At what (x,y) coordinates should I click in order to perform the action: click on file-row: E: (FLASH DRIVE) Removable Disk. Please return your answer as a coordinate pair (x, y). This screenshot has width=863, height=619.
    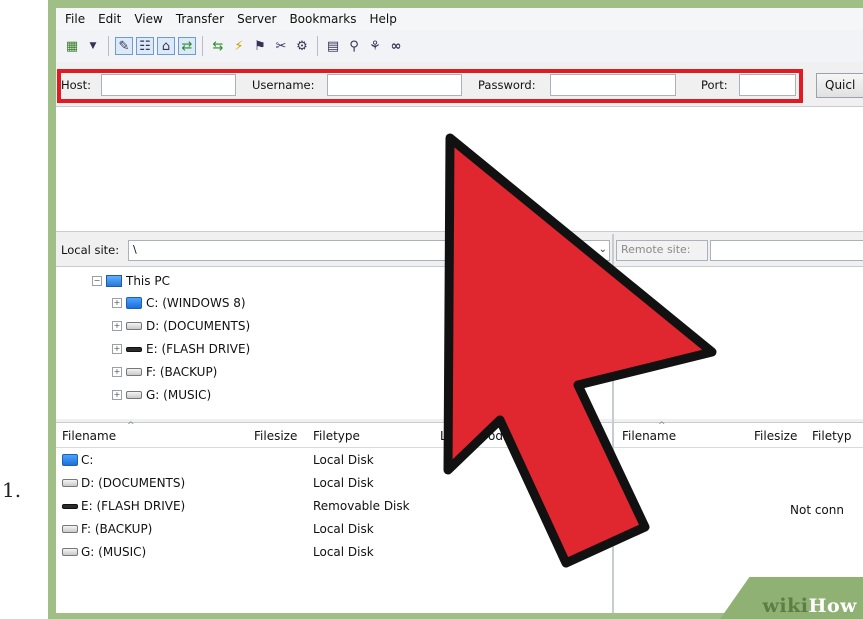
    Looking at the image, I should click on (334, 507).